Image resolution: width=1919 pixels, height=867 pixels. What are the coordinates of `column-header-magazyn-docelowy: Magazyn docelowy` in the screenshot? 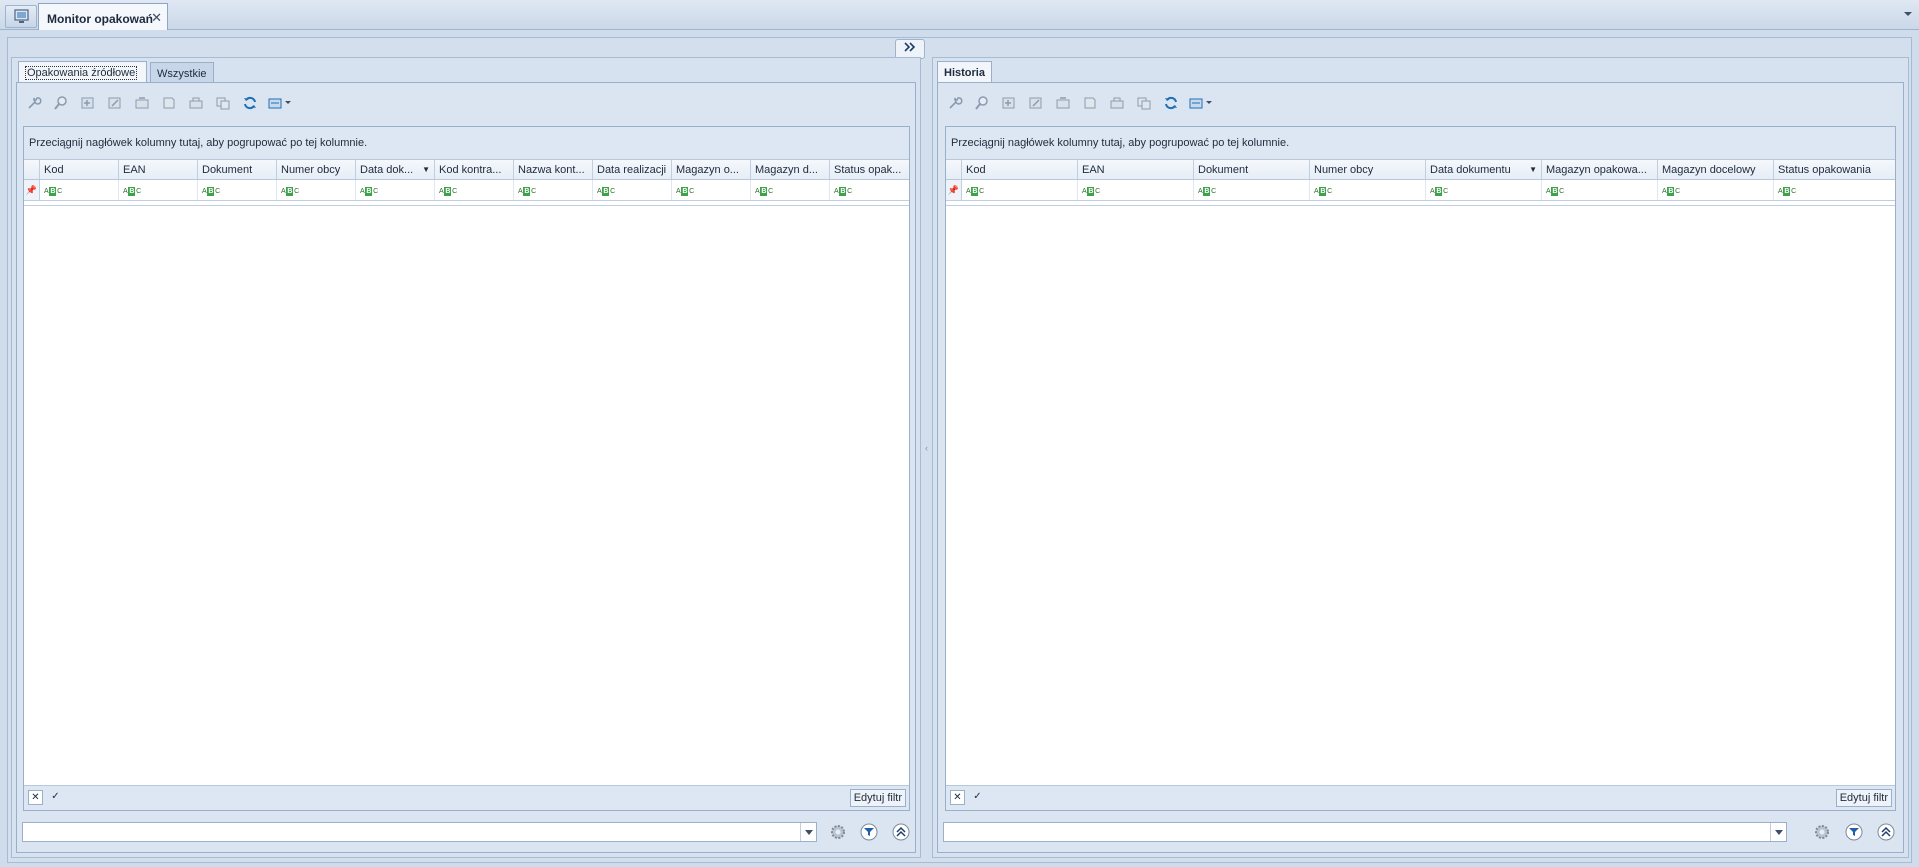 It's located at (1716, 169).